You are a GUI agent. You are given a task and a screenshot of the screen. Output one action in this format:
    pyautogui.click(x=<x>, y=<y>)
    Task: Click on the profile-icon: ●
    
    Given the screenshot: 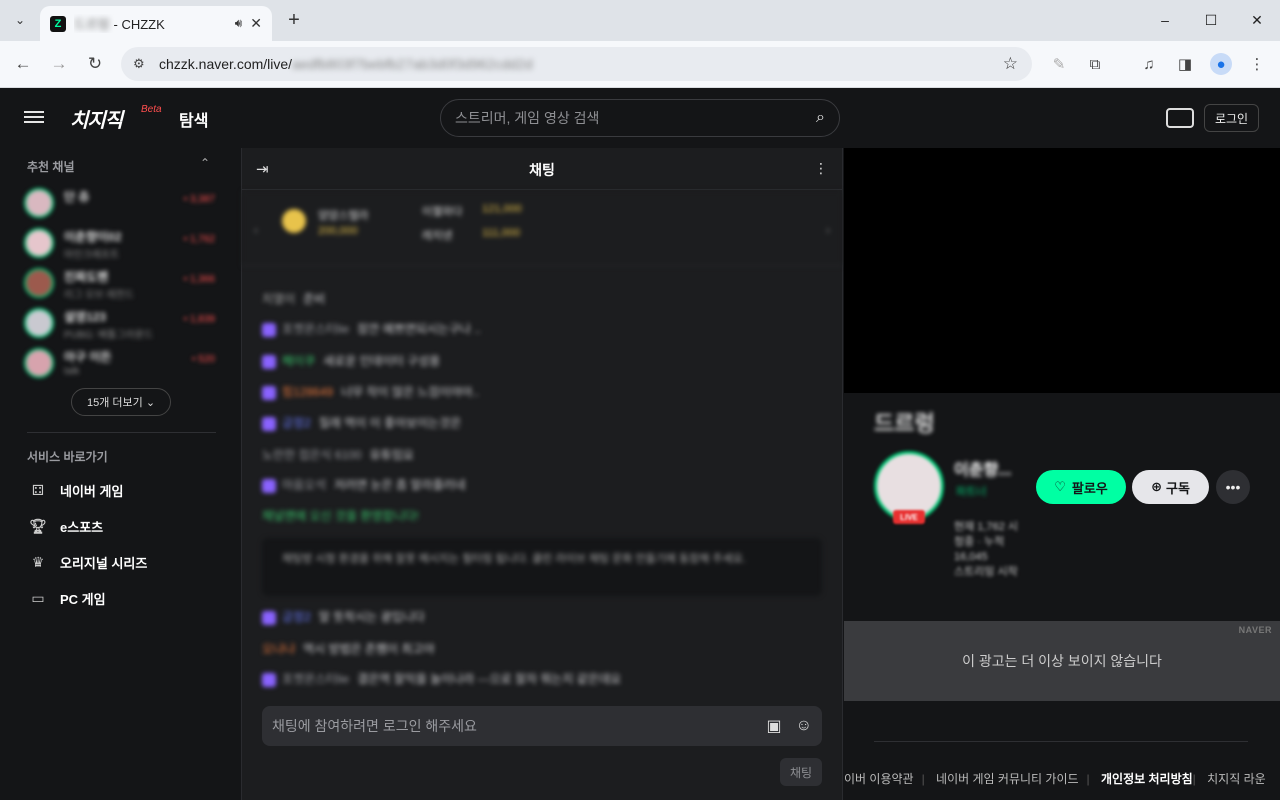 What is the action you would take?
    pyautogui.click(x=1221, y=64)
    